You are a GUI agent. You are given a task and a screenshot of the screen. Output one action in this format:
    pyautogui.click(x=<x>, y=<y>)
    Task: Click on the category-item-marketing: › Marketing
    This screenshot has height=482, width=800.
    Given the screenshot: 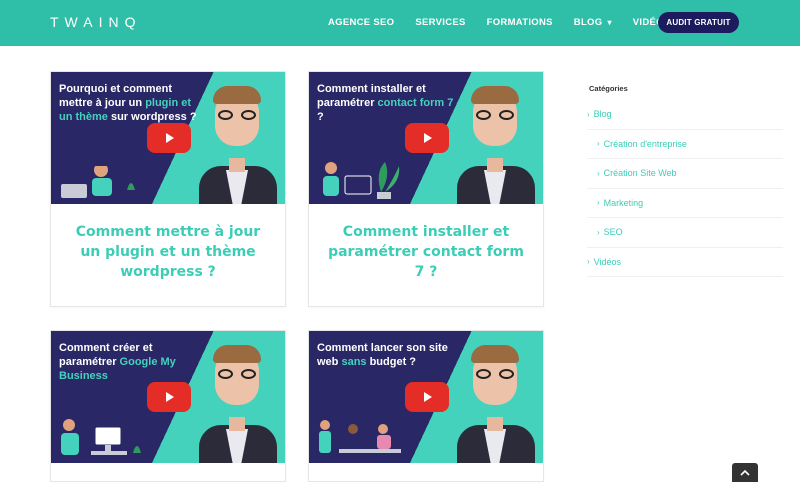 What is the action you would take?
    pyautogui.click(x=685, y=203)
    